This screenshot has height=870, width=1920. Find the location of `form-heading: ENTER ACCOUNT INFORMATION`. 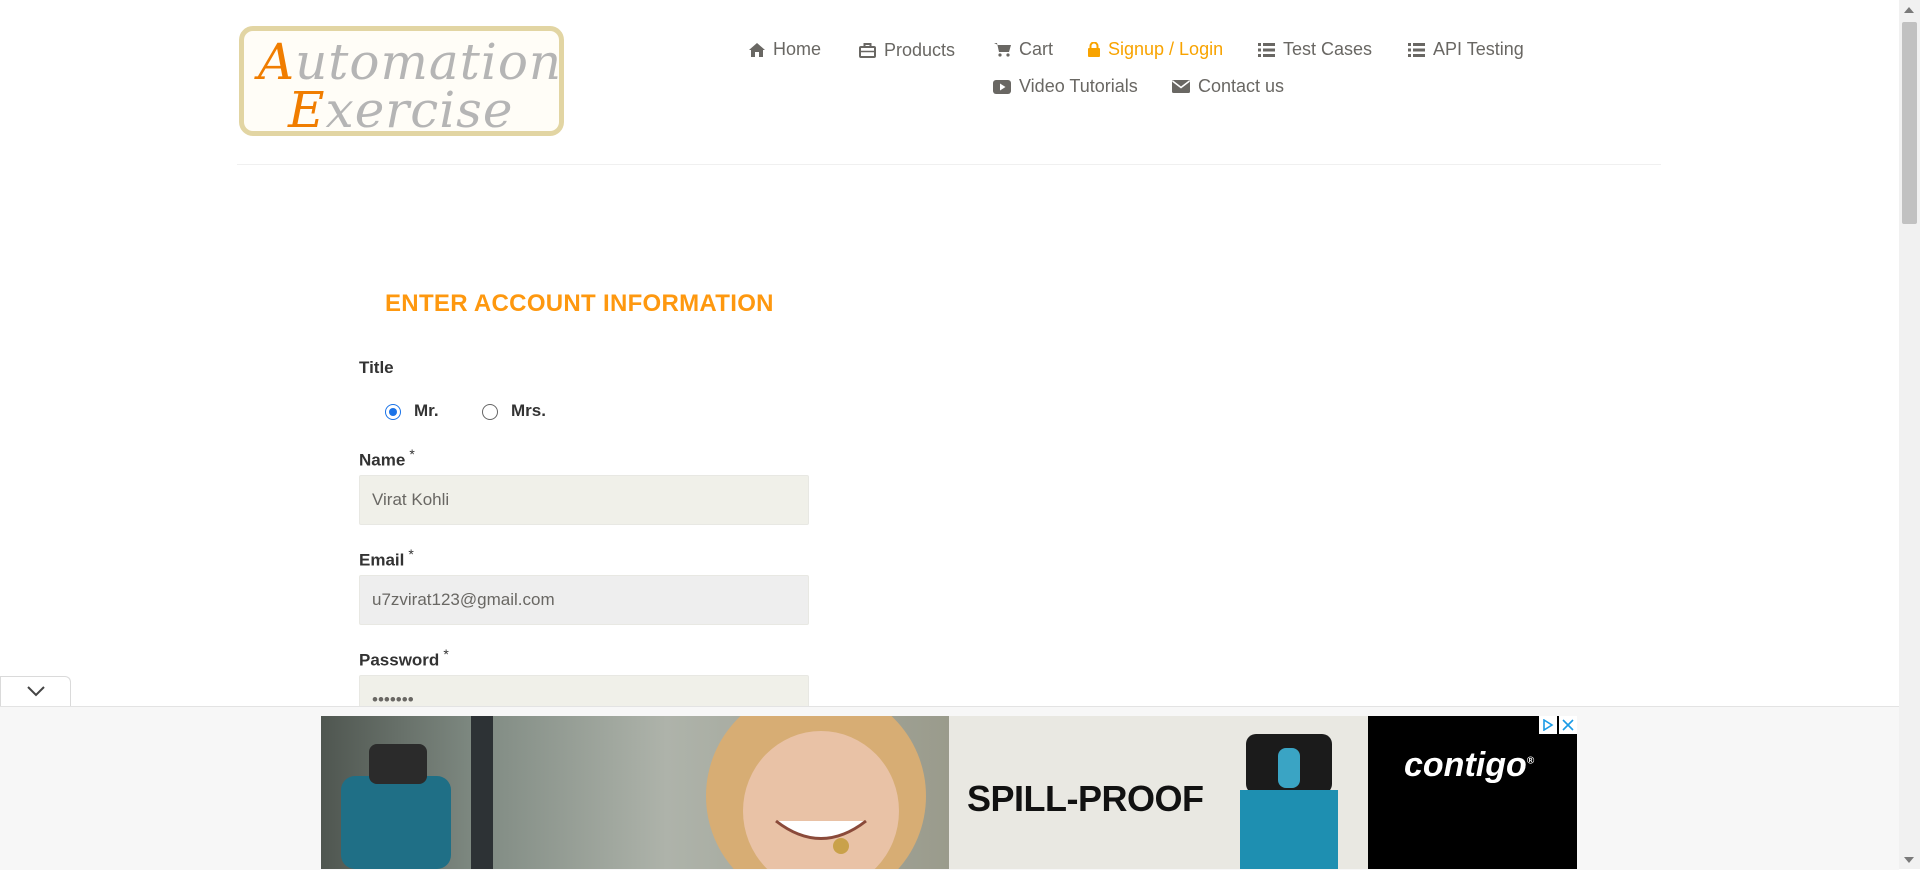

form-heading: ENTER ACCOUNT INFORMATION is located at coordinates (579, 303).